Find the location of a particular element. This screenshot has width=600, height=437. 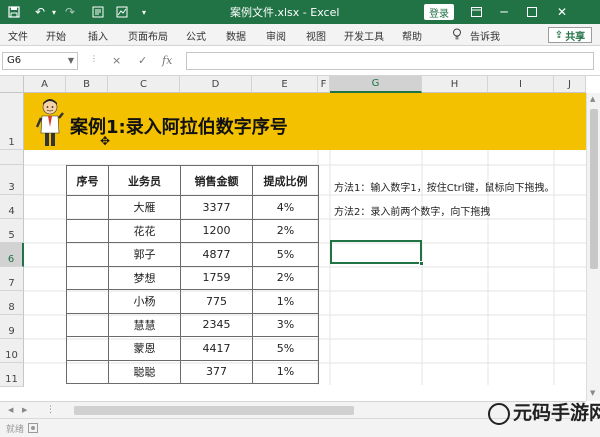

table-cell: 大雁 is located at coordinates (144, 207).